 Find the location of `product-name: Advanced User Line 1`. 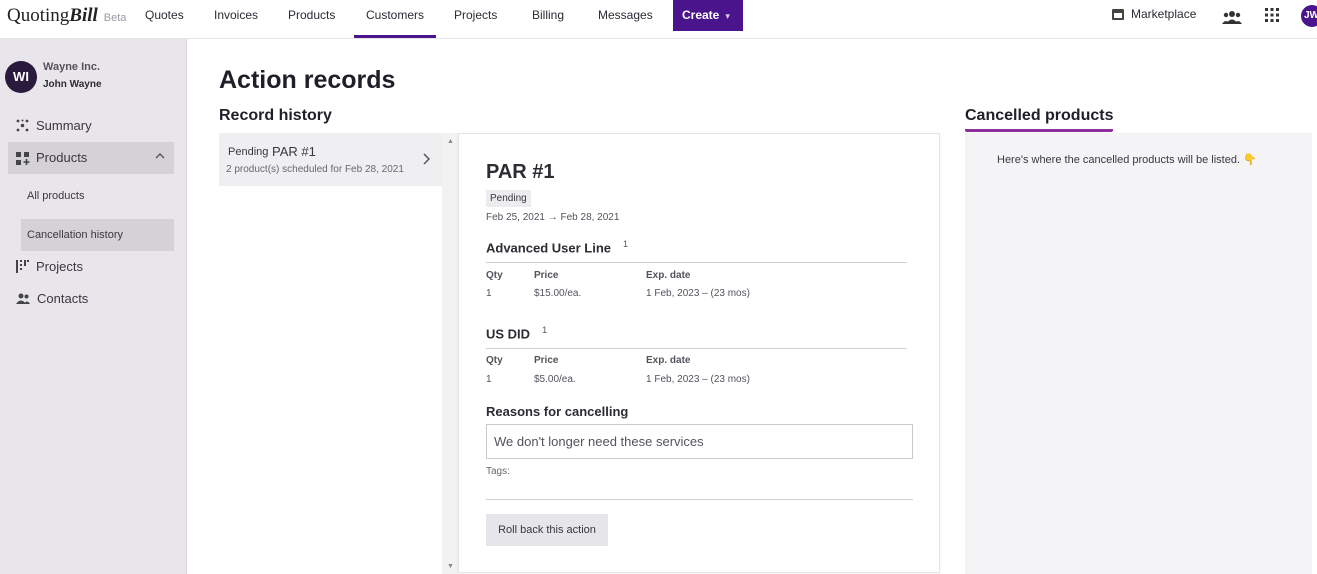

product-name: Advanced User Line 1 is located at coordinates (557, 247).